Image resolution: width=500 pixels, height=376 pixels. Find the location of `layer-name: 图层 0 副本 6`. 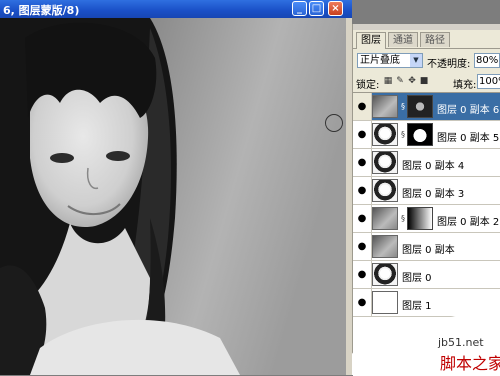

layer-name: 图层 0 副本 6 is located at coordinates (468, 110).